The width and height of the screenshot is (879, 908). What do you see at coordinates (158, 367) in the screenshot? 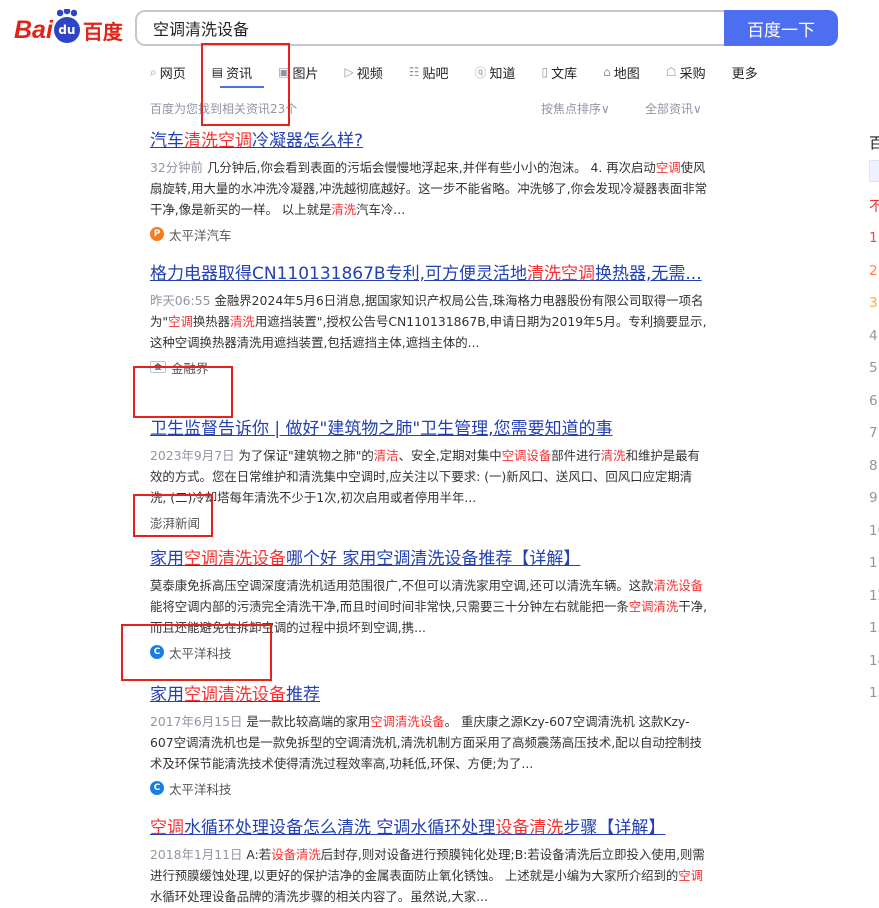
I see `jrj-icon: 金` at bounding box center [158, 367].